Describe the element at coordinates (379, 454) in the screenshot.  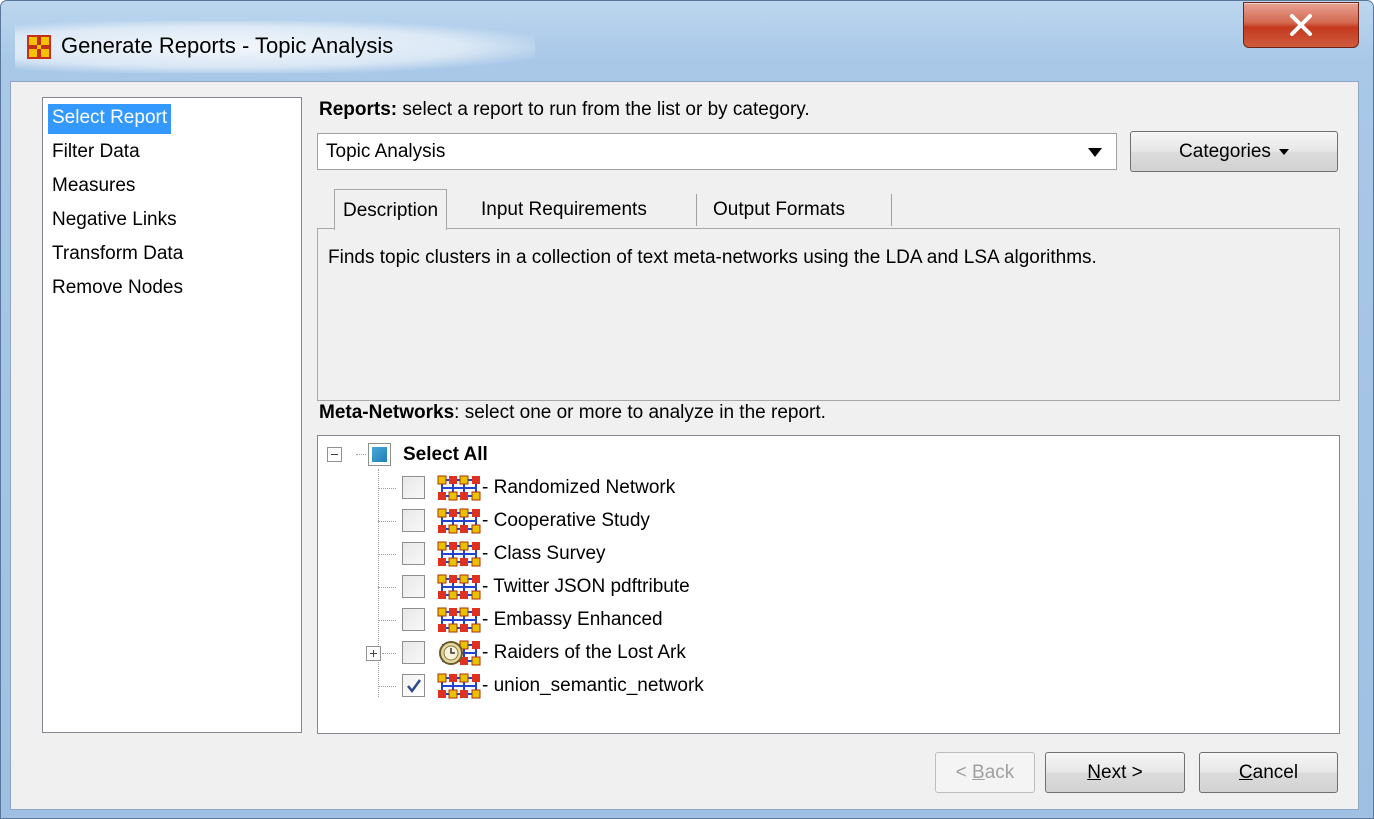
I see `select-all-checkbox` at that location.